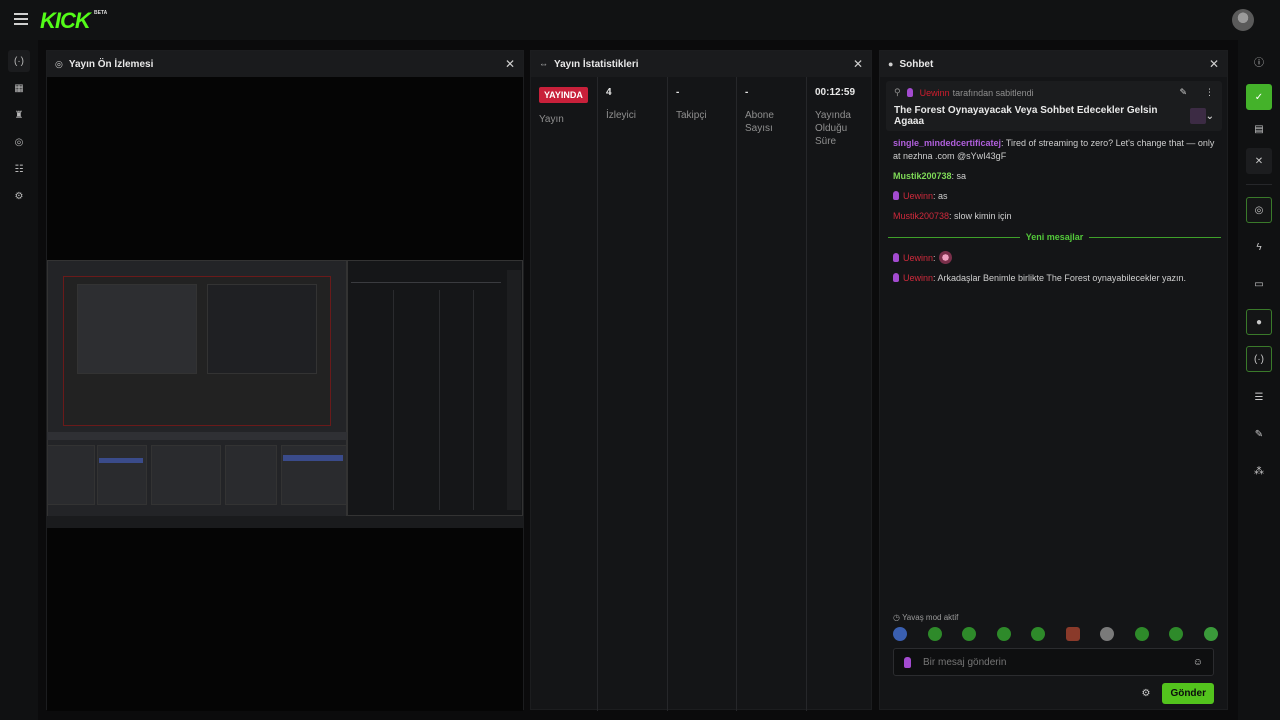 The height and width of the screenshot is (720, 1280). Describe the element at coordinates (930, 617) in the screenshot. I see `slow-mode-label: Yavaş mod aktif` at that location.